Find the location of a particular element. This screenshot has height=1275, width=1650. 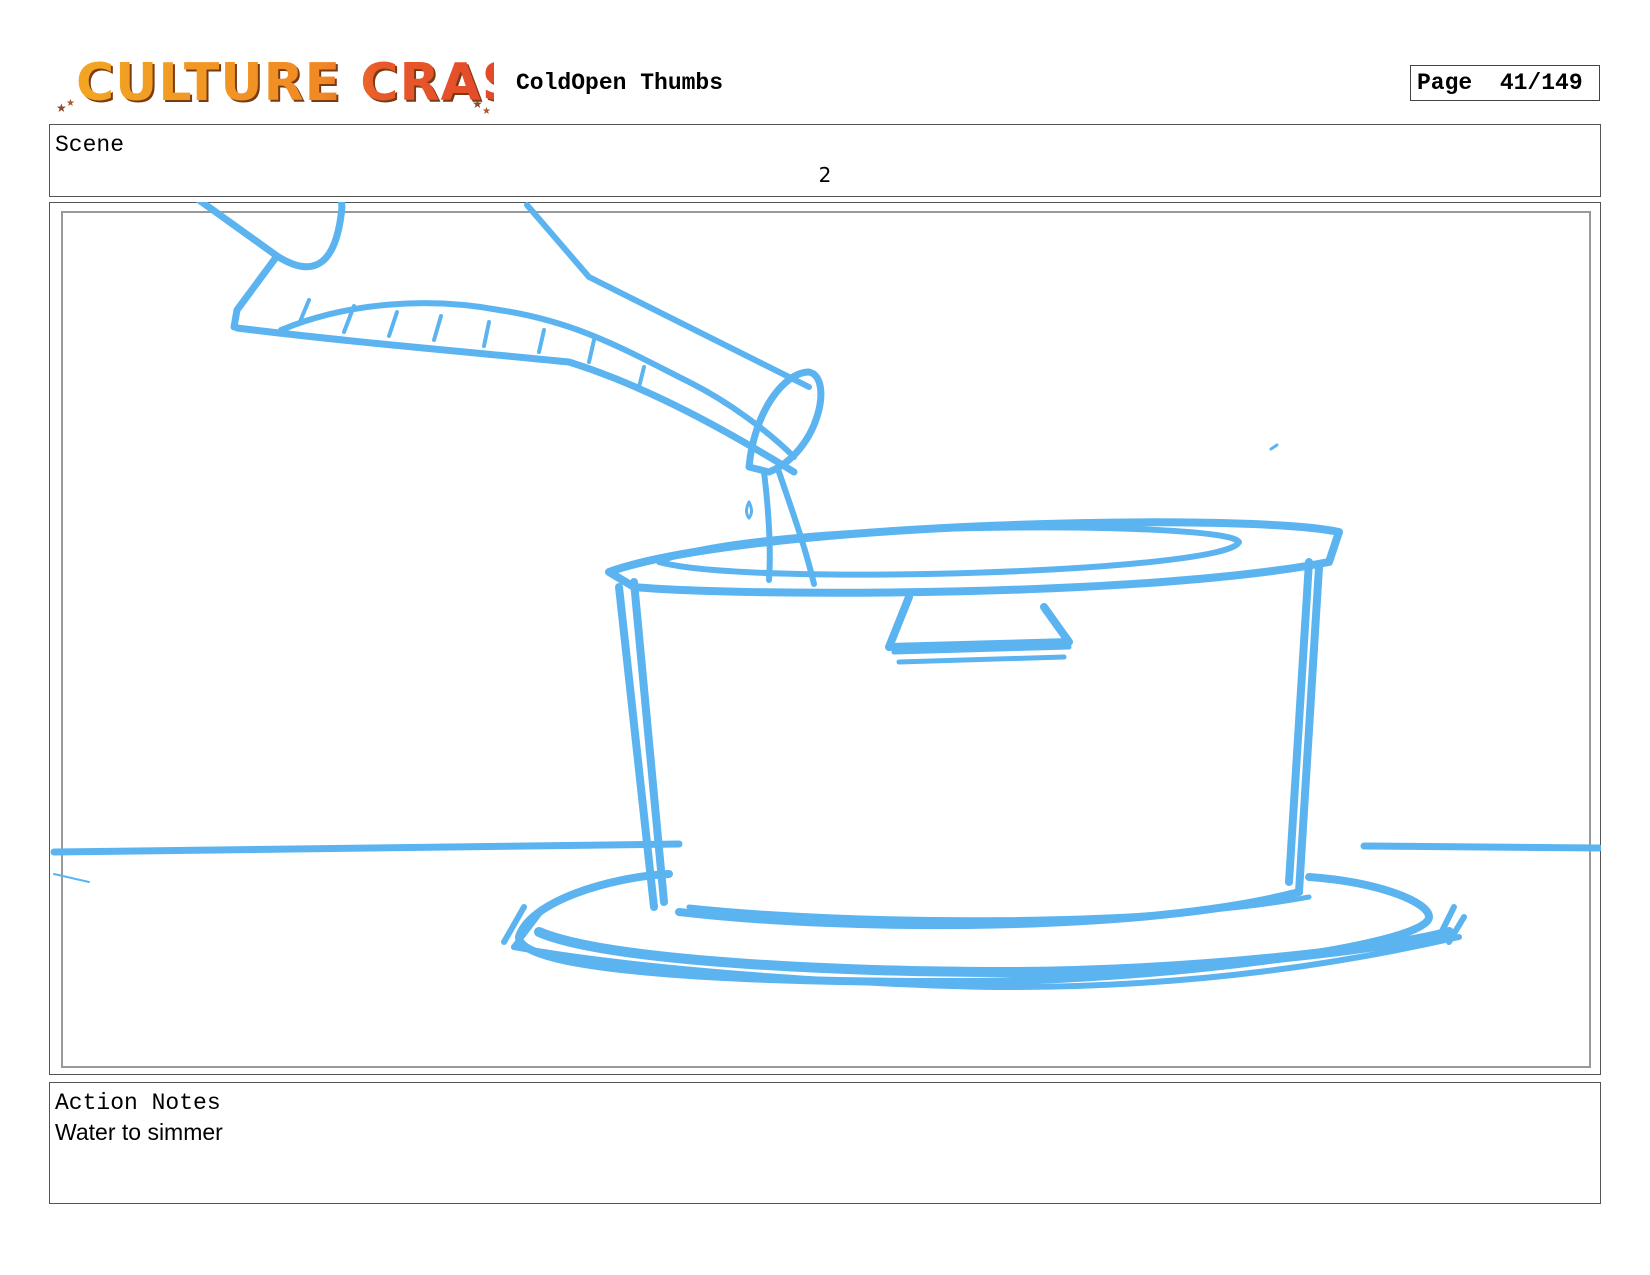

culture-crash-logo: CULTURE CRASH CULTURE CRASH ★ ★ ★ ★ is located at coordinates (274, 84).